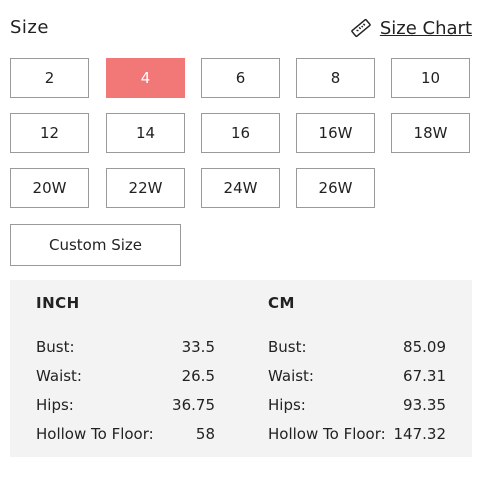 This screenshot has width=495, height=495. I want to click on inch-measurement-row: Waist: 26.5, so click(125, 381).